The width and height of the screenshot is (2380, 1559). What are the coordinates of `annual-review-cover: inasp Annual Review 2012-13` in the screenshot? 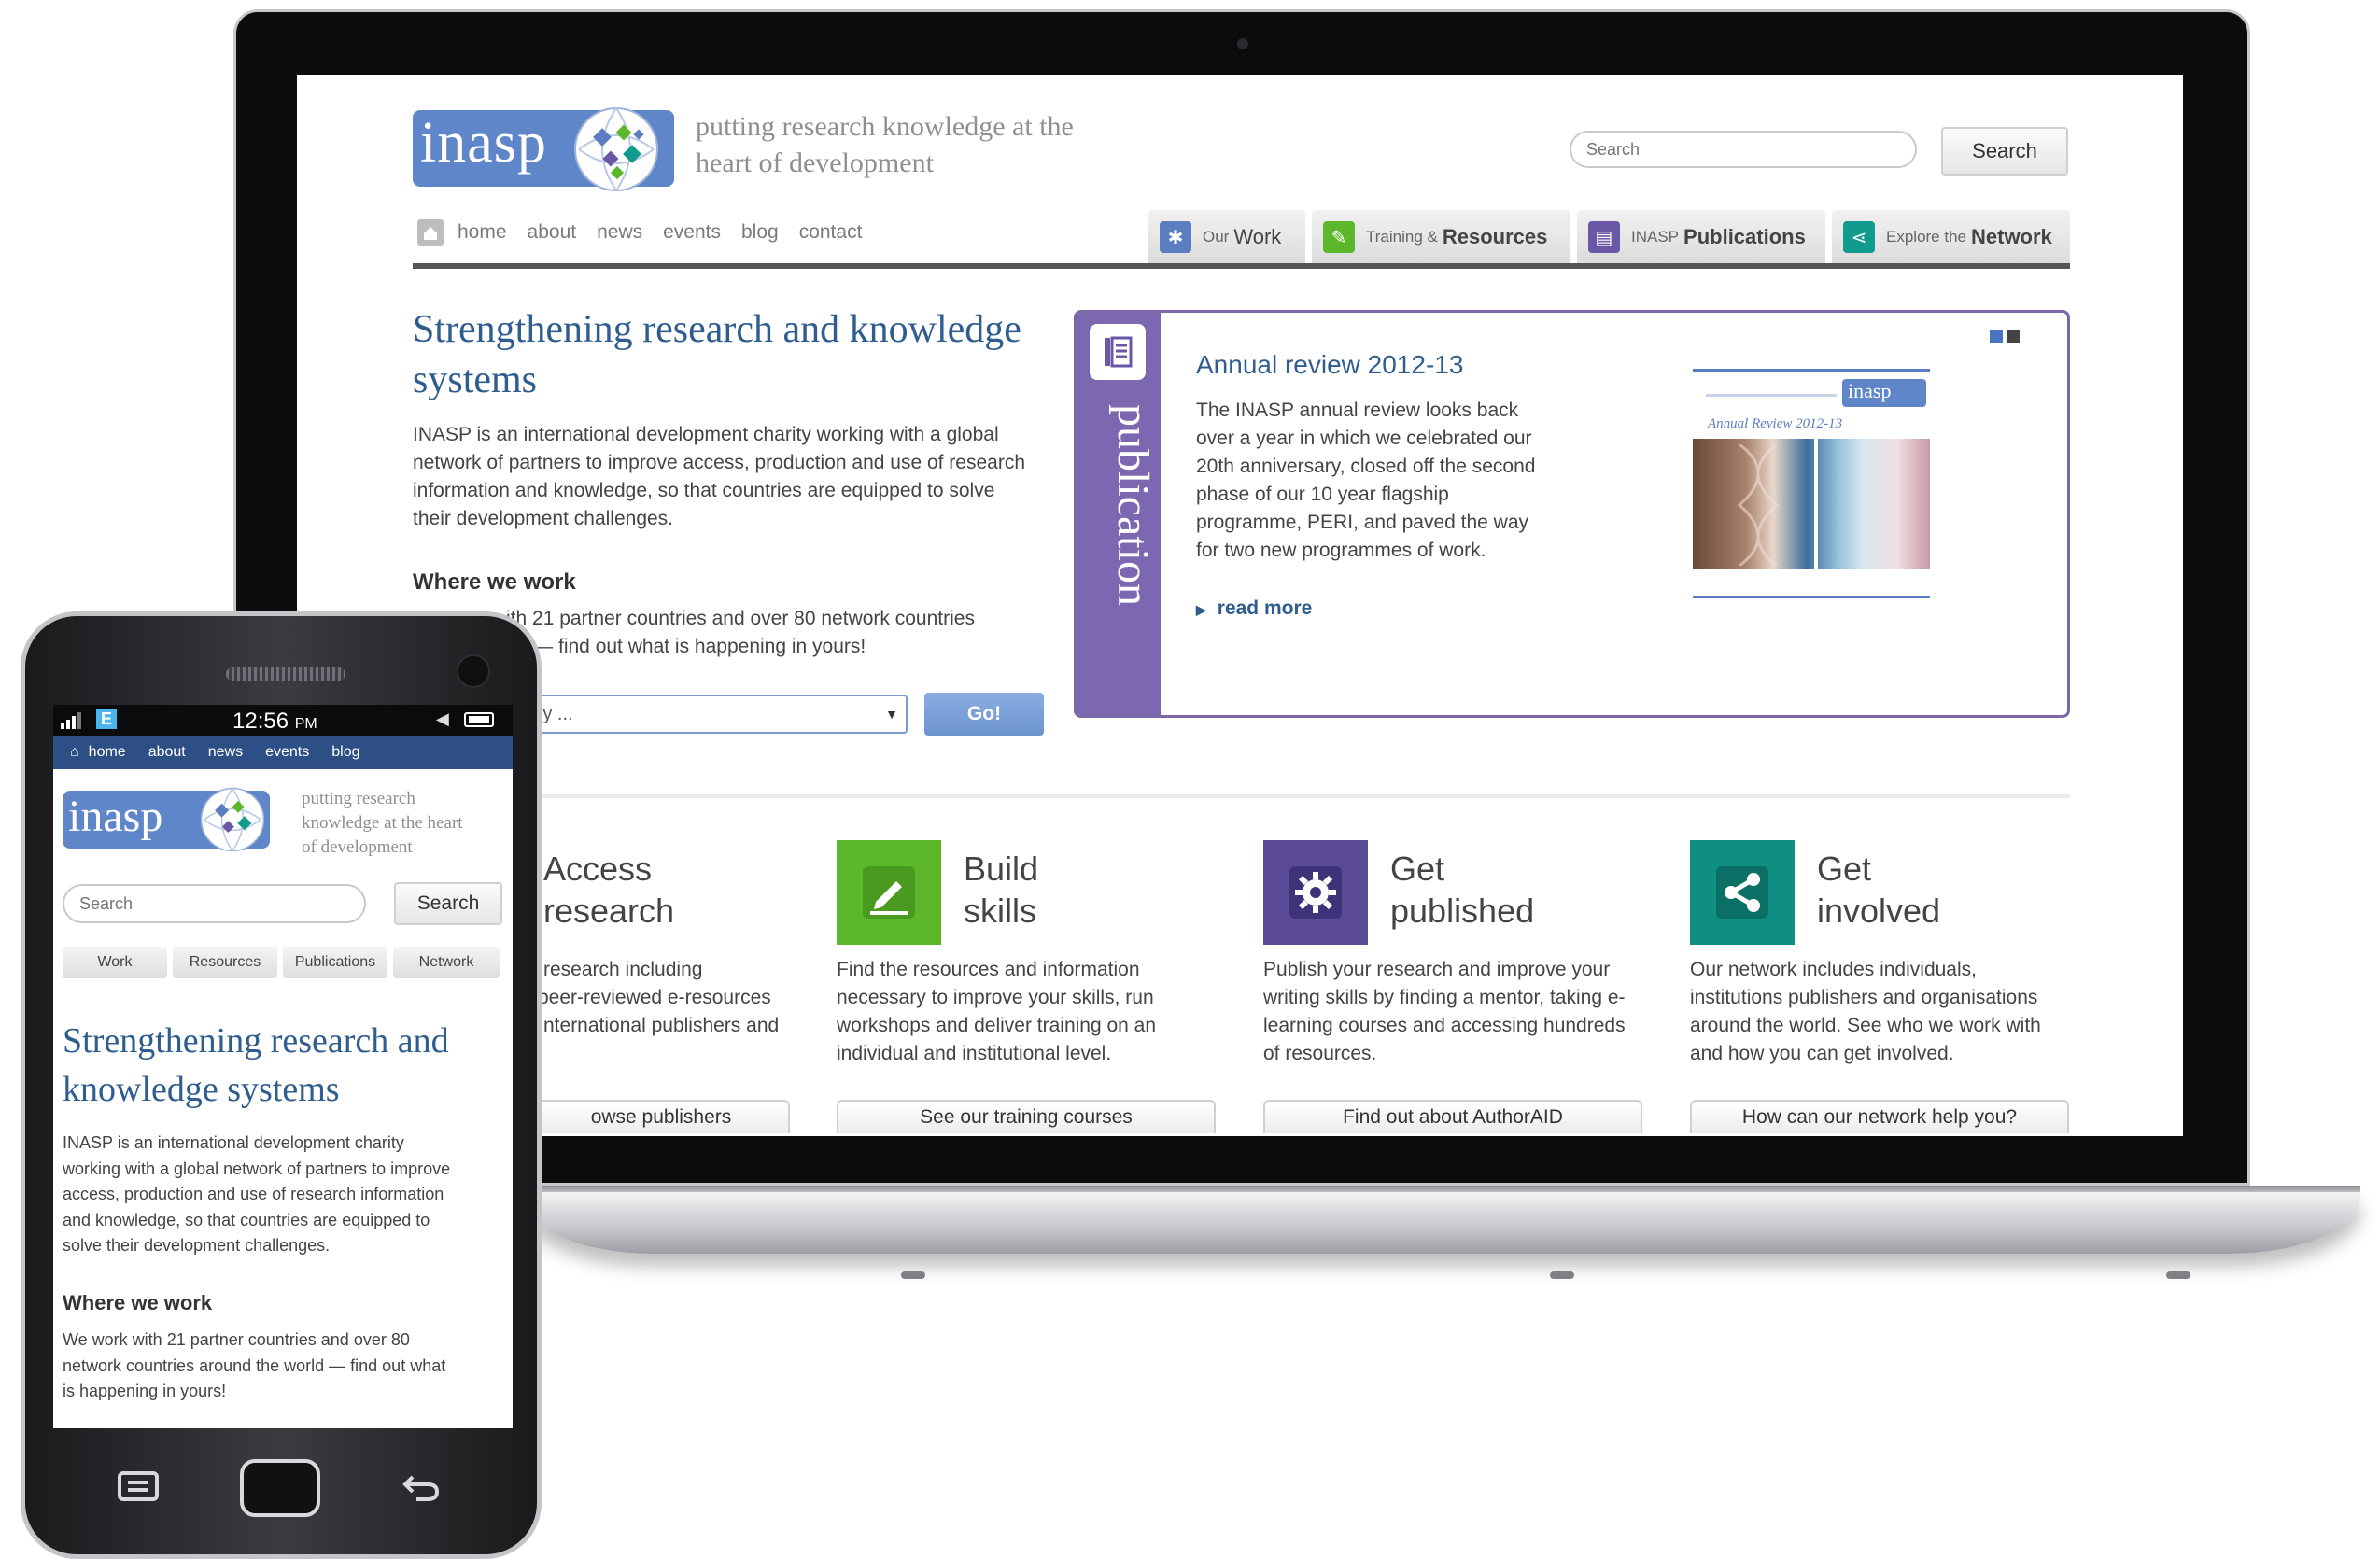 It's located at (1811, 487).